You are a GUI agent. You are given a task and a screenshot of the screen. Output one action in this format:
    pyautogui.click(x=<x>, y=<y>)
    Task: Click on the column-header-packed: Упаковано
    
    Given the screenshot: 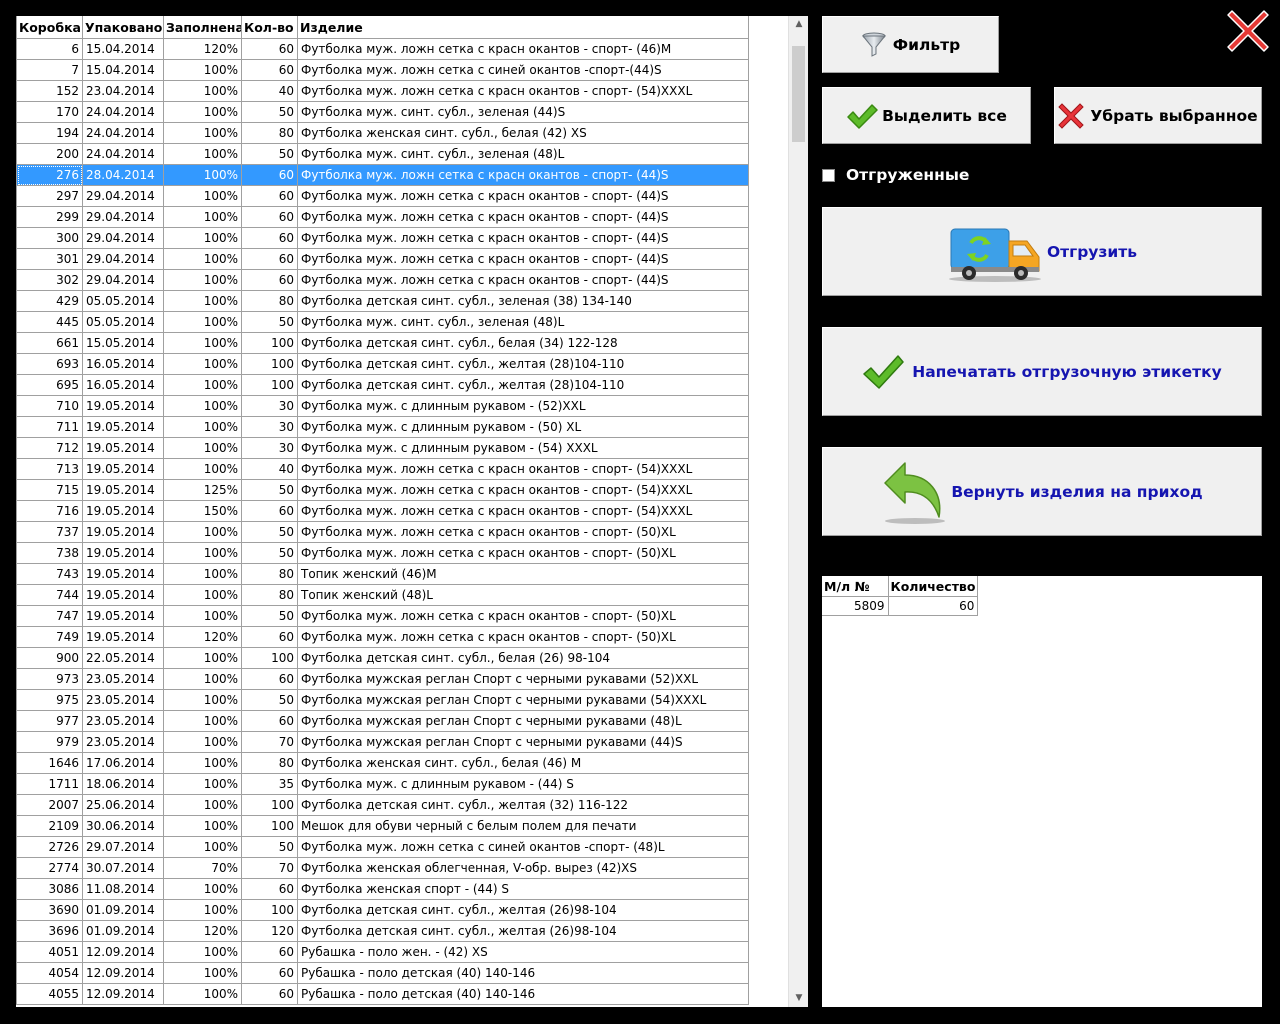 What is the action you would take?
    pyautogui.click(x=123, y=27)
    